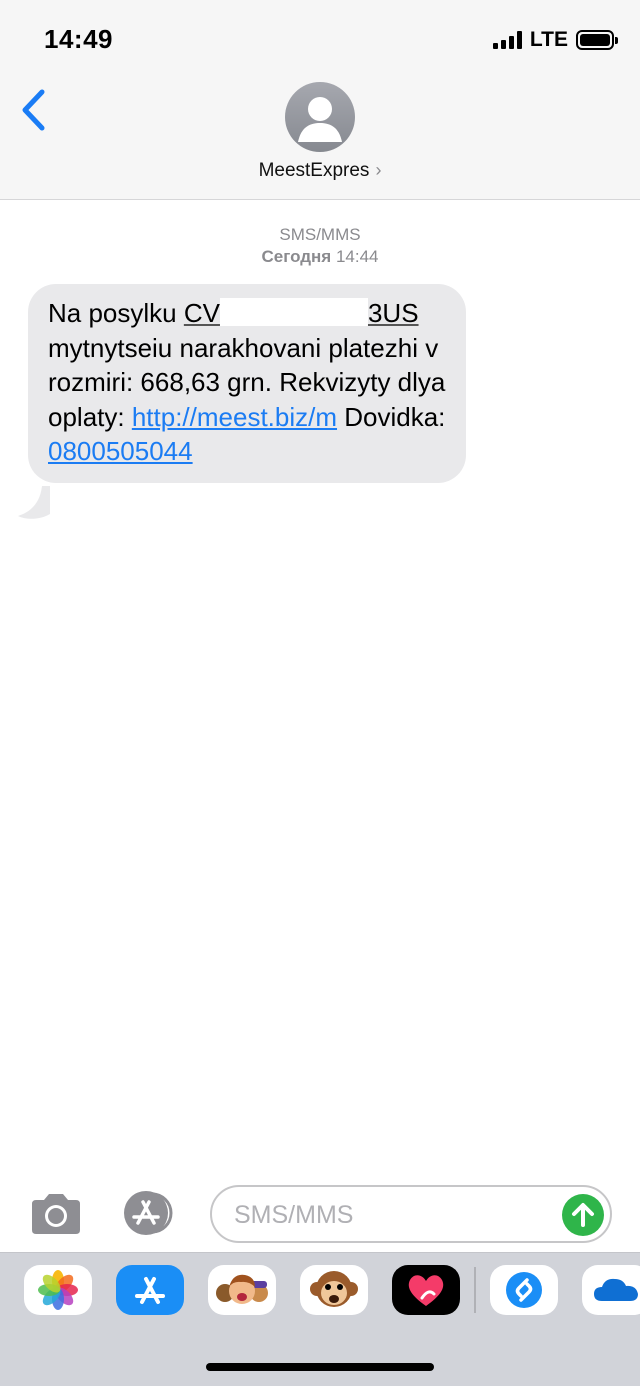  I want to click on thread-day: Сегодня, so click(296, 256).